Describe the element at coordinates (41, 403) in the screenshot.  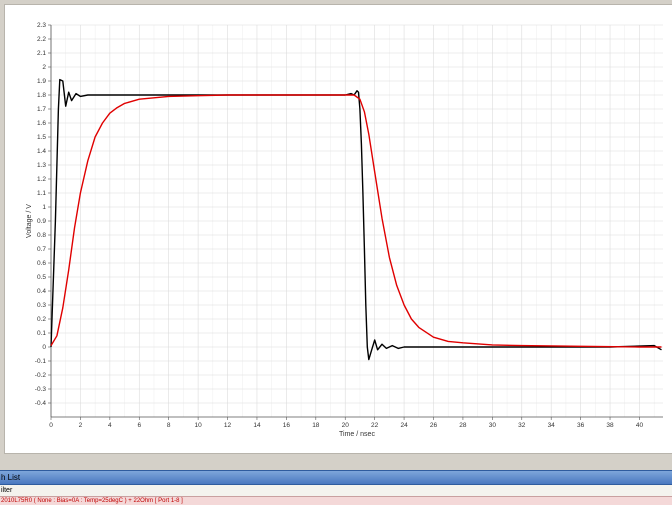
I see `y-tick-label: -0.4` at that location.